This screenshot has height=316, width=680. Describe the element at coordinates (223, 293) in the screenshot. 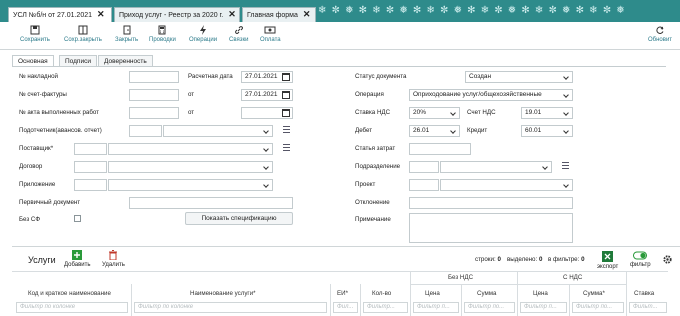

I see `col-service-name: Наименование услуги*` at that location.